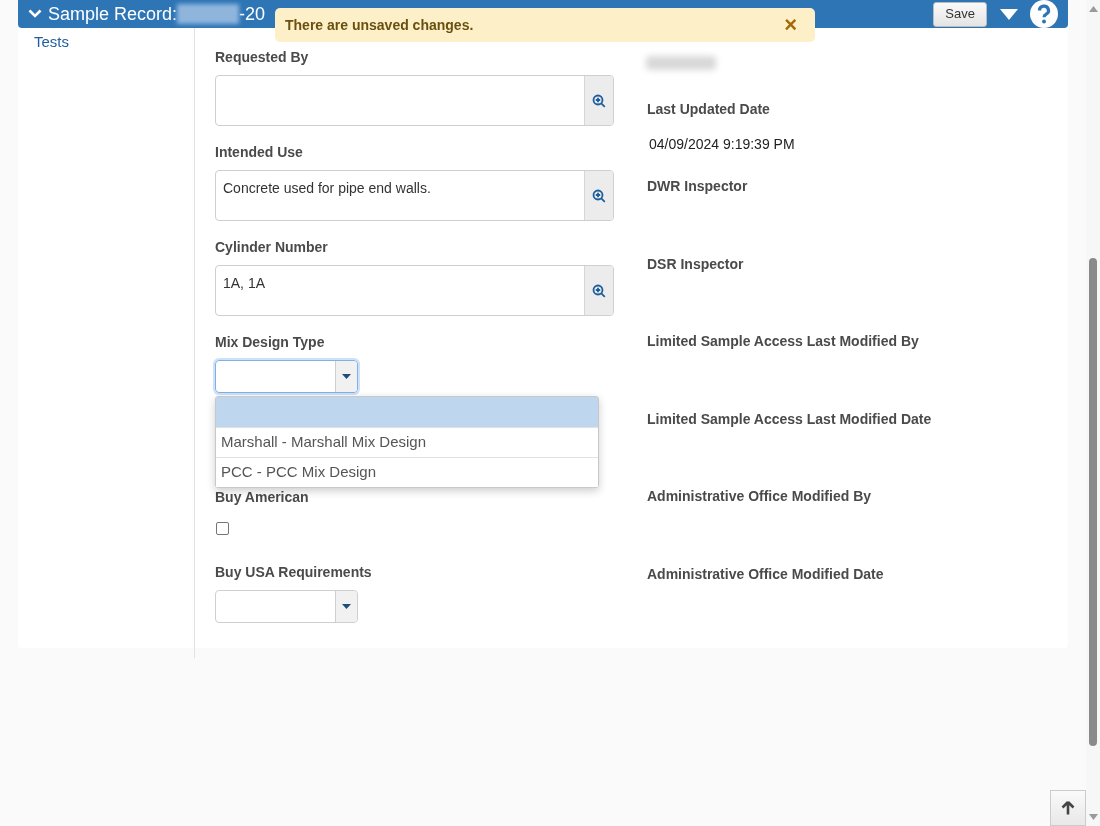  Describe the element at coordinates (294, 572) in the screenshot. I see `field-label: Buy USA Requirements` at that location.